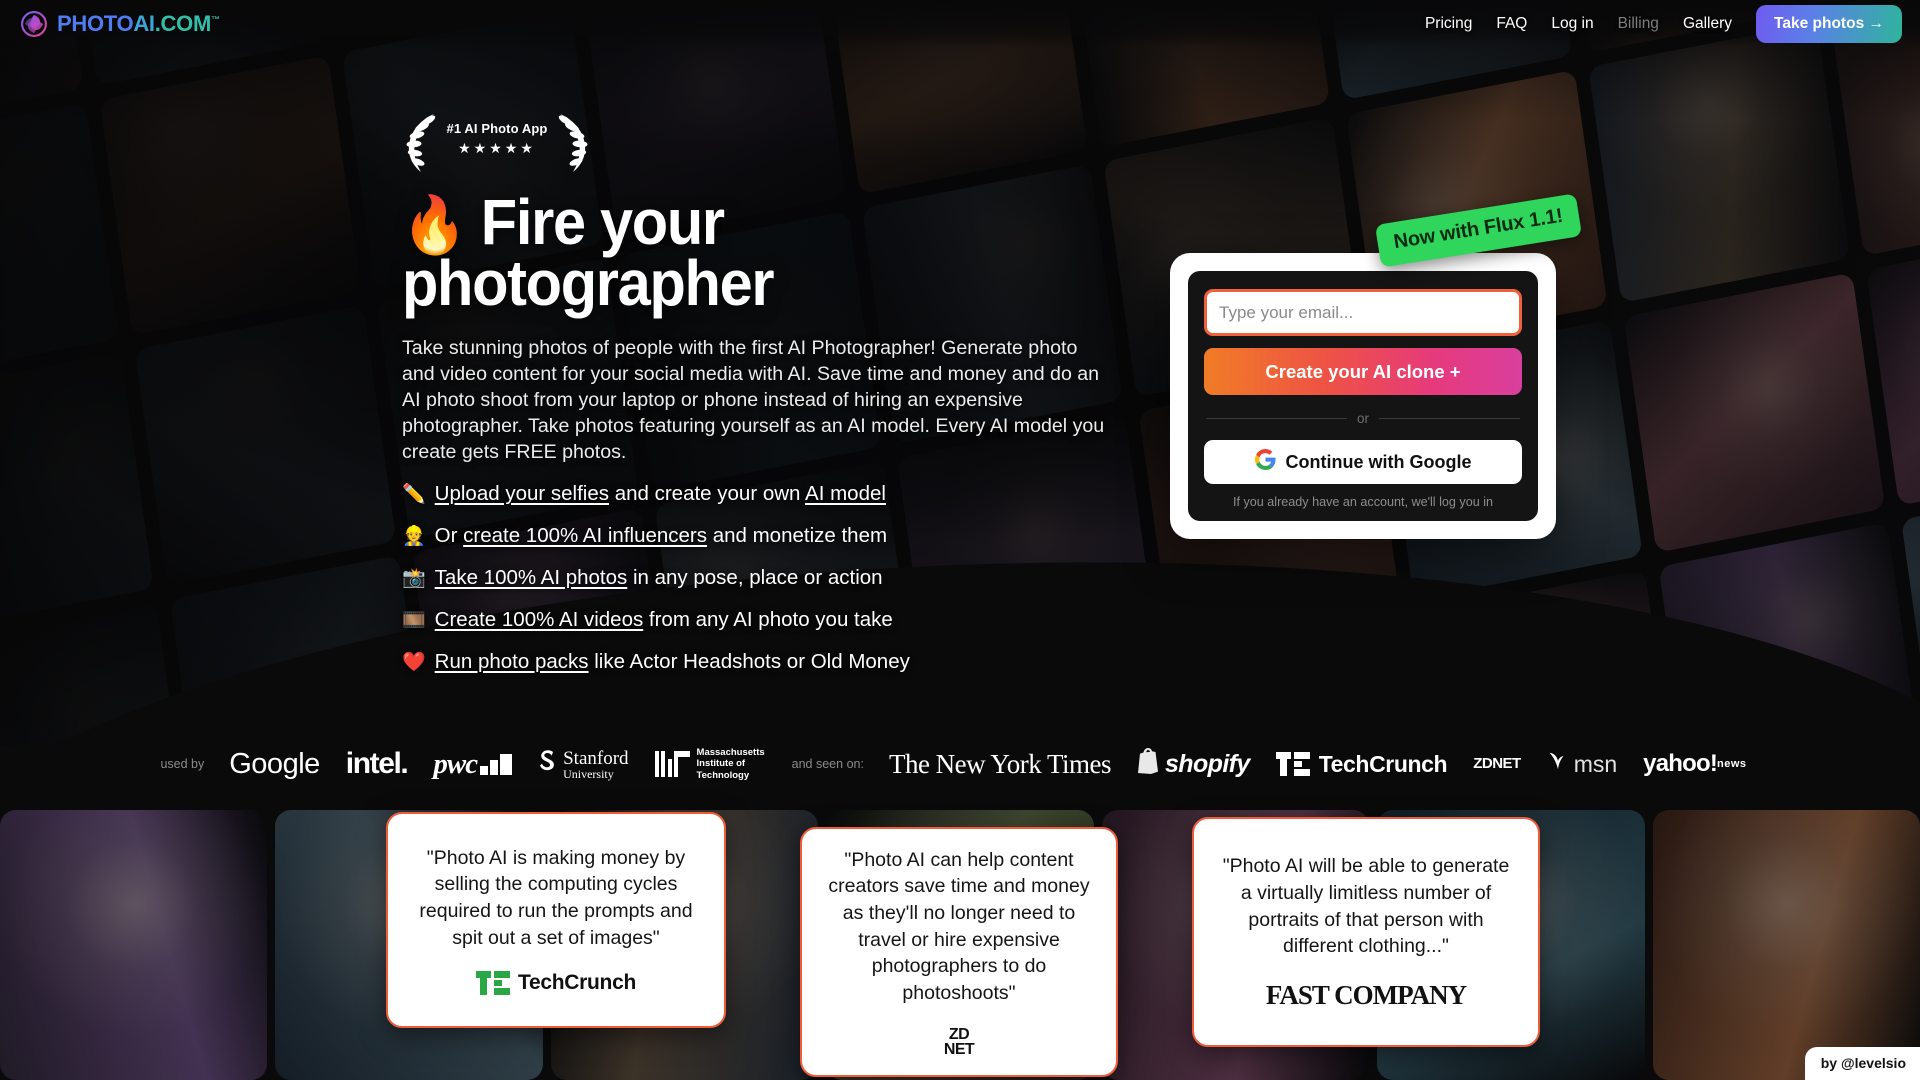 Image resolution: width=1920 pixels, height=1080 pixels. I want to click on brand-part-photo: PHOTO, so click(95, 23).